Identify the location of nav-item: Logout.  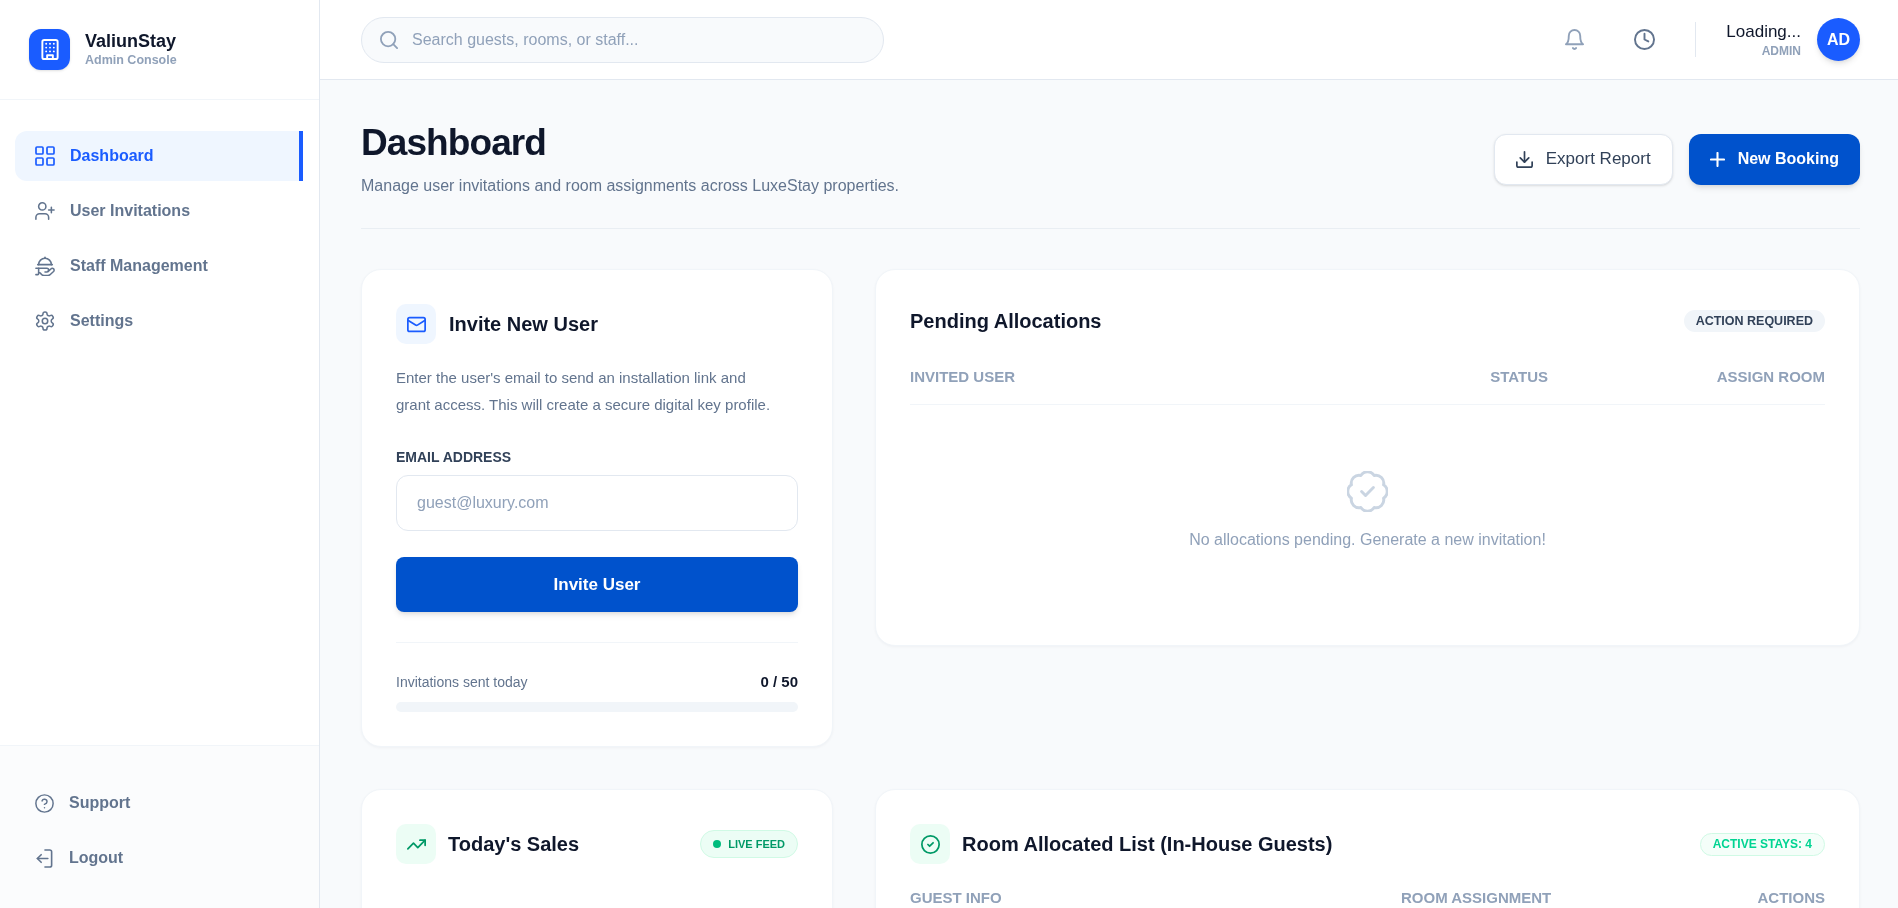
(159, 858).